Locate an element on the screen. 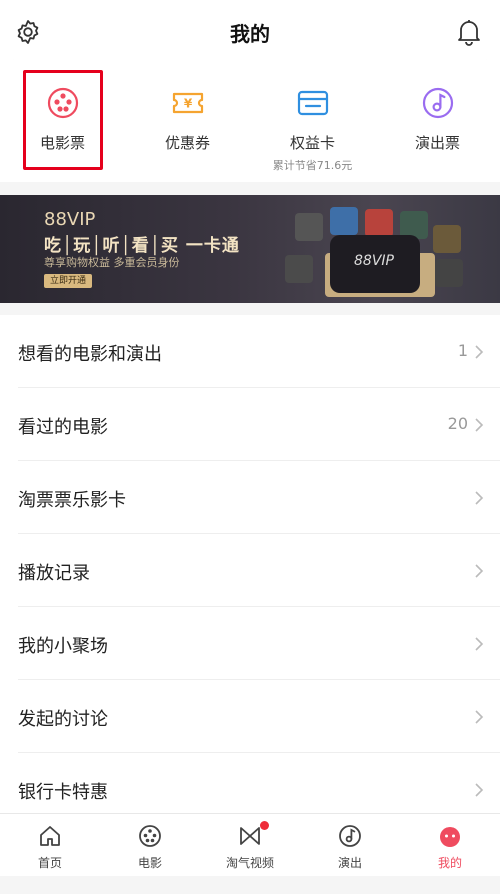  tab-mine: 我的 is located at coordinates (450, 849).